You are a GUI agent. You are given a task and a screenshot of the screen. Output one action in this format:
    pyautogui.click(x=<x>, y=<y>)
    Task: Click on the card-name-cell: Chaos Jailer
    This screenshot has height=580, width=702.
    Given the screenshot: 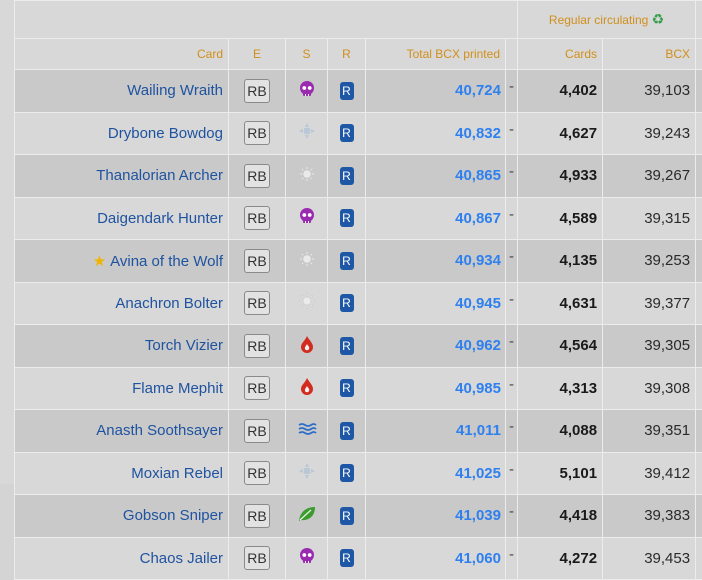 What is the action you would take?
    pyautogui.click(x=122, y=558)
    